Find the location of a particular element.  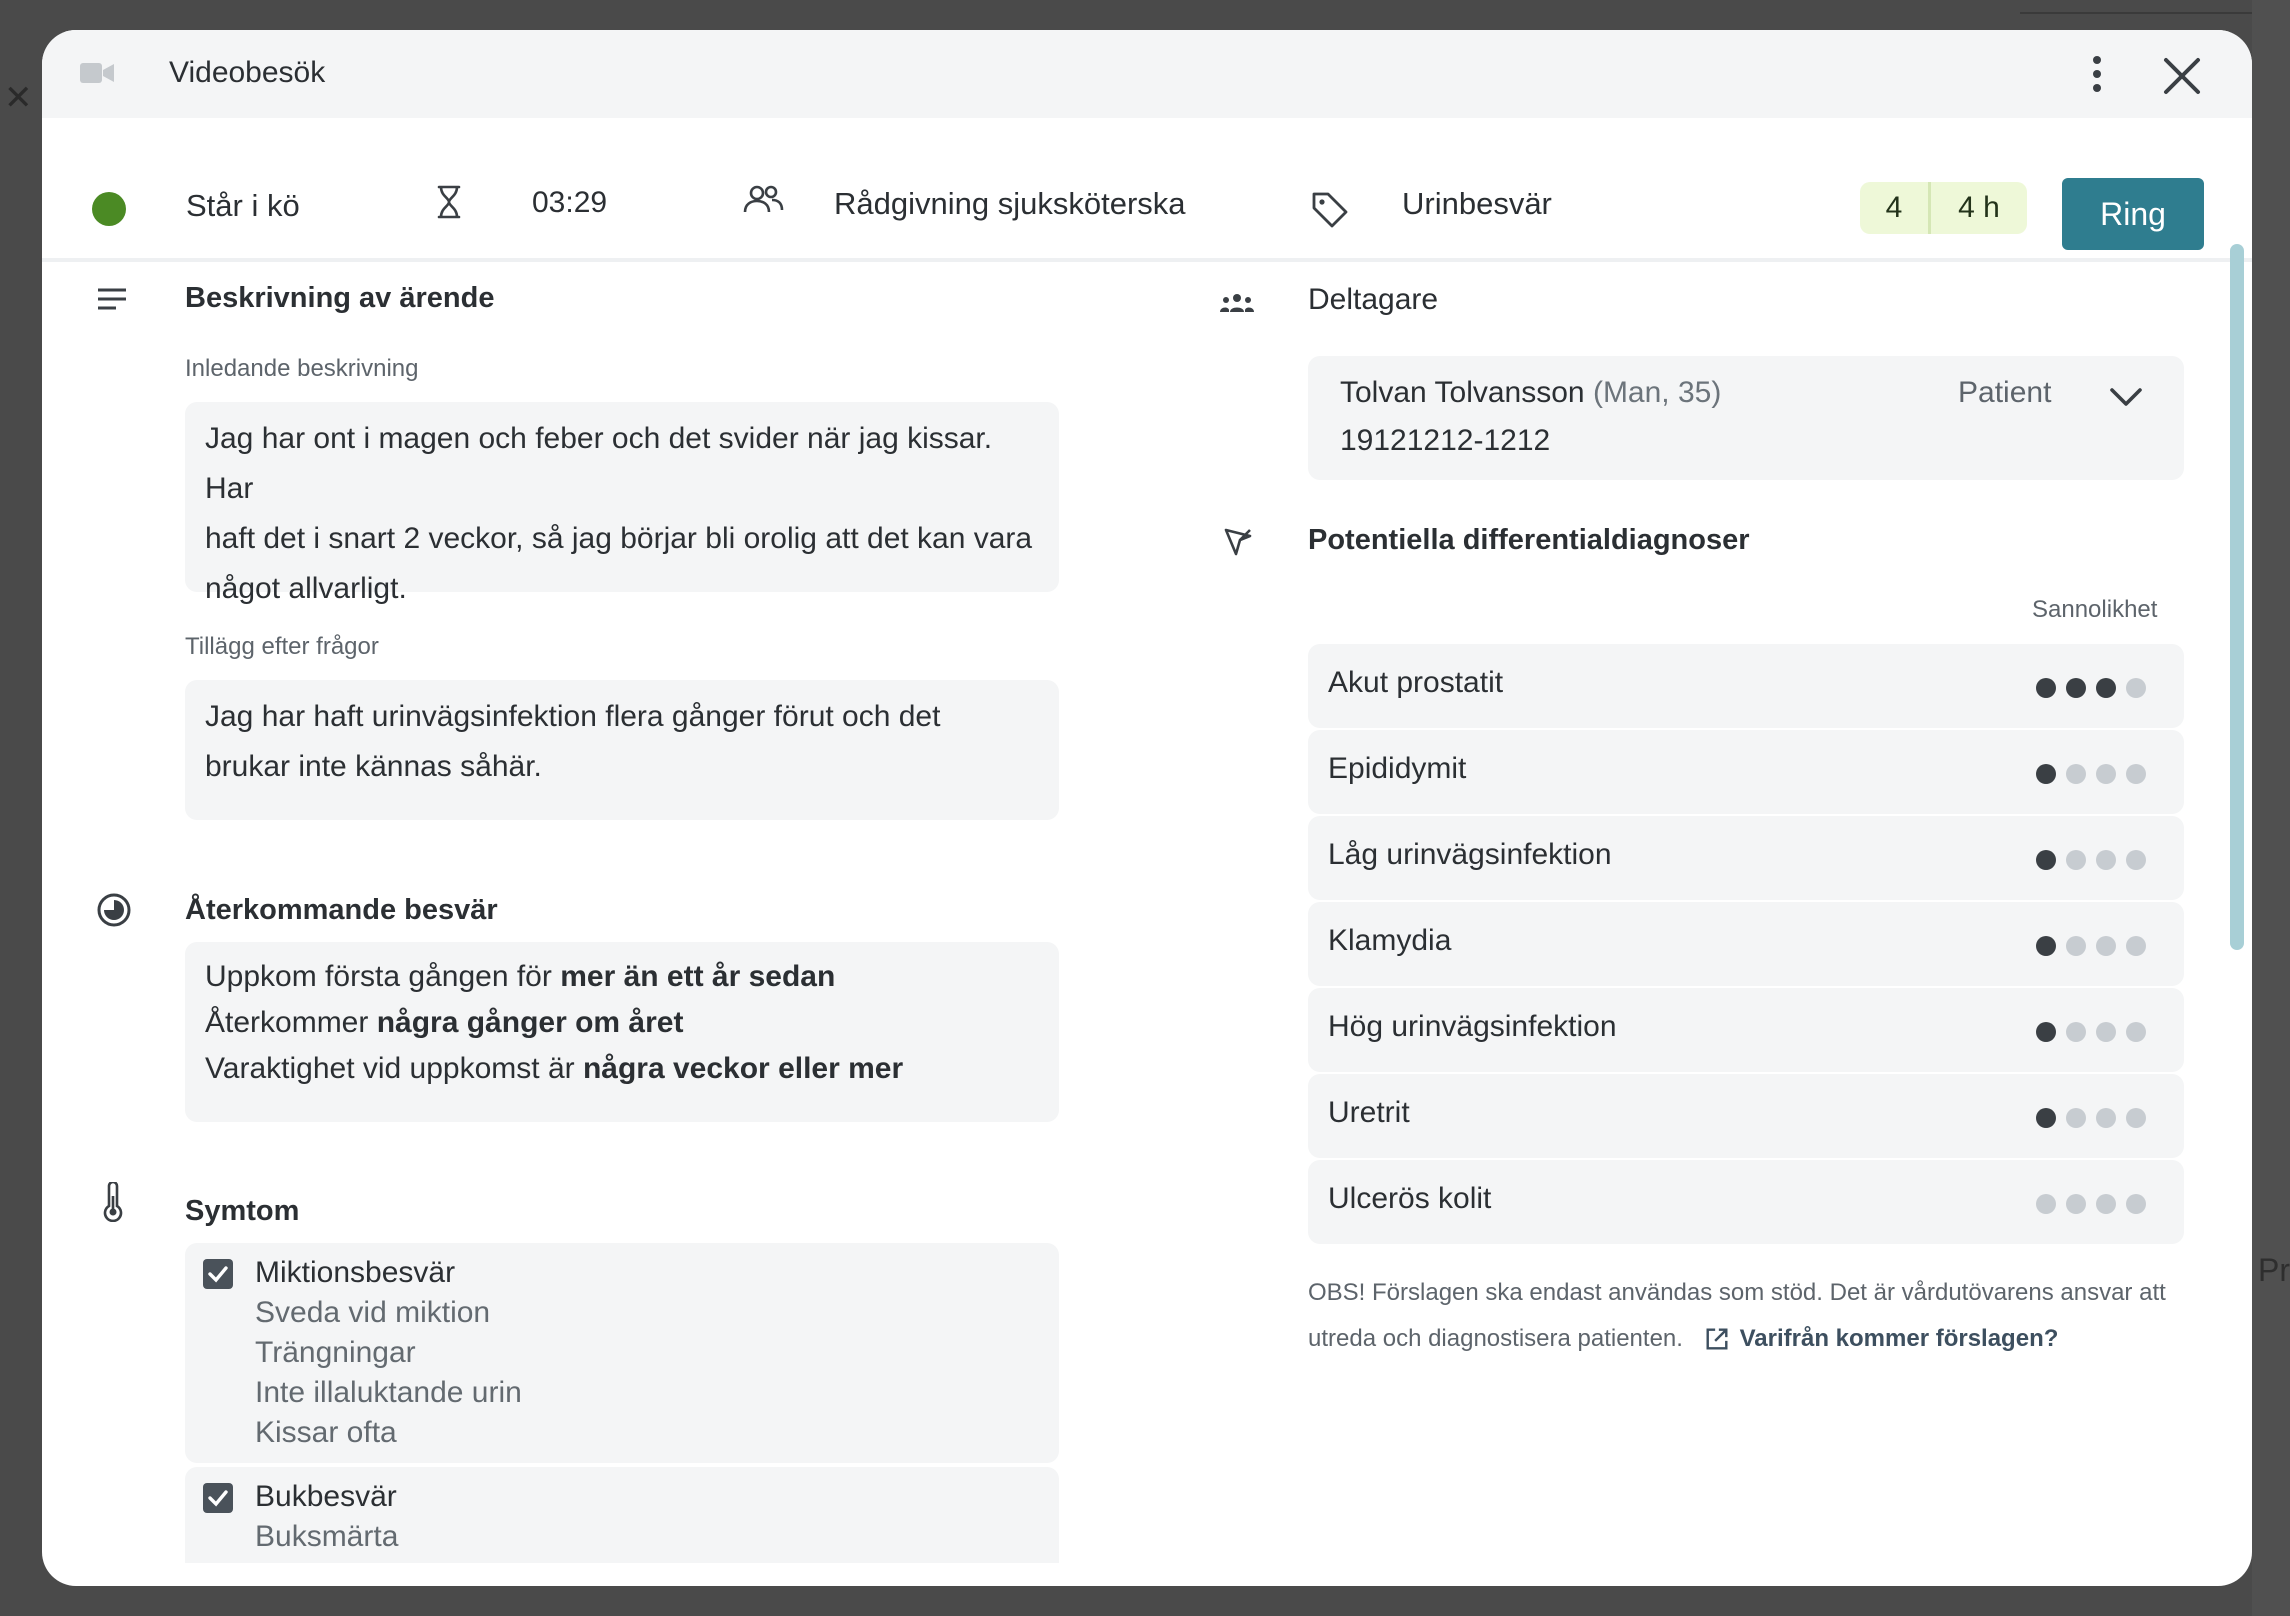

symptom-group-title: Bukbesvär is located at coordinates (326, 1496).